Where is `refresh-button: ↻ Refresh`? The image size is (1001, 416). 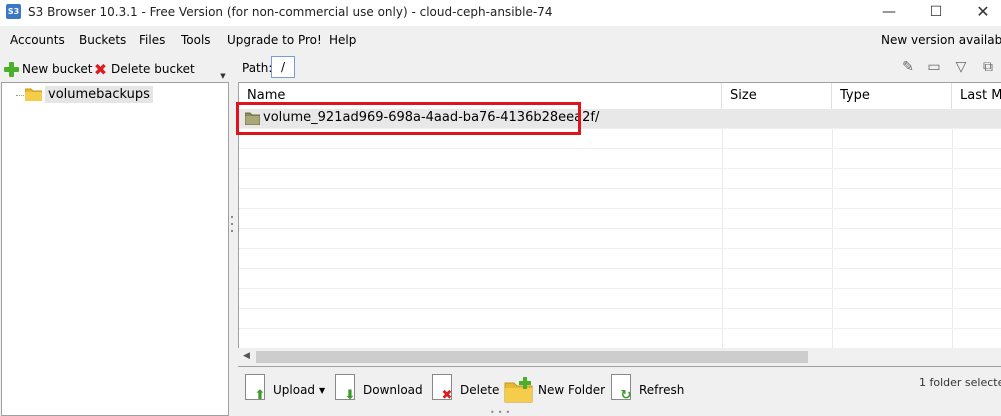 refresh-button: ↻ Refresh is located at coordinates (646, 390).